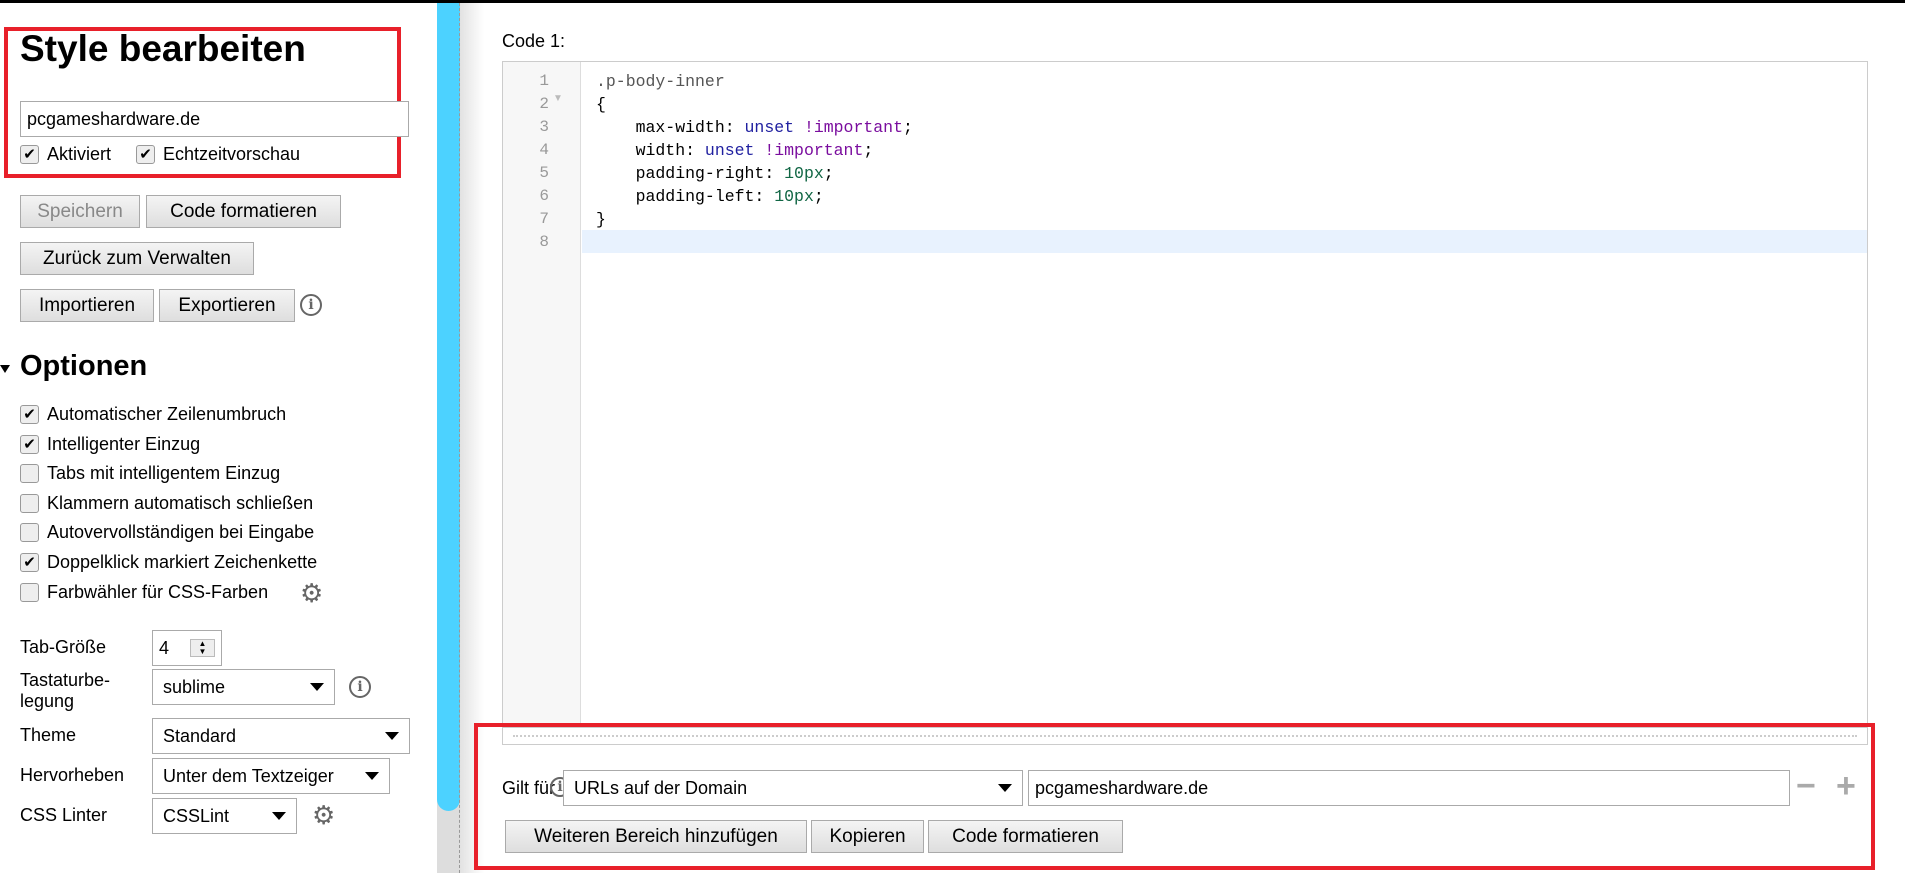 The height and width of the screenshot is (873, 1905). Describe the element at coordinates (224, 816) in the screenshot. I see `linter-select: CSSLint` at that location.